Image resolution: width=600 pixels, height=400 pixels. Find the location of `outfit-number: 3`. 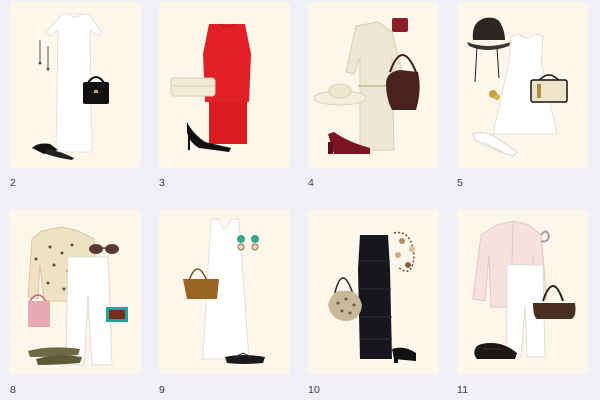

outfit-number: 3 is located at coordinates (162, 183).